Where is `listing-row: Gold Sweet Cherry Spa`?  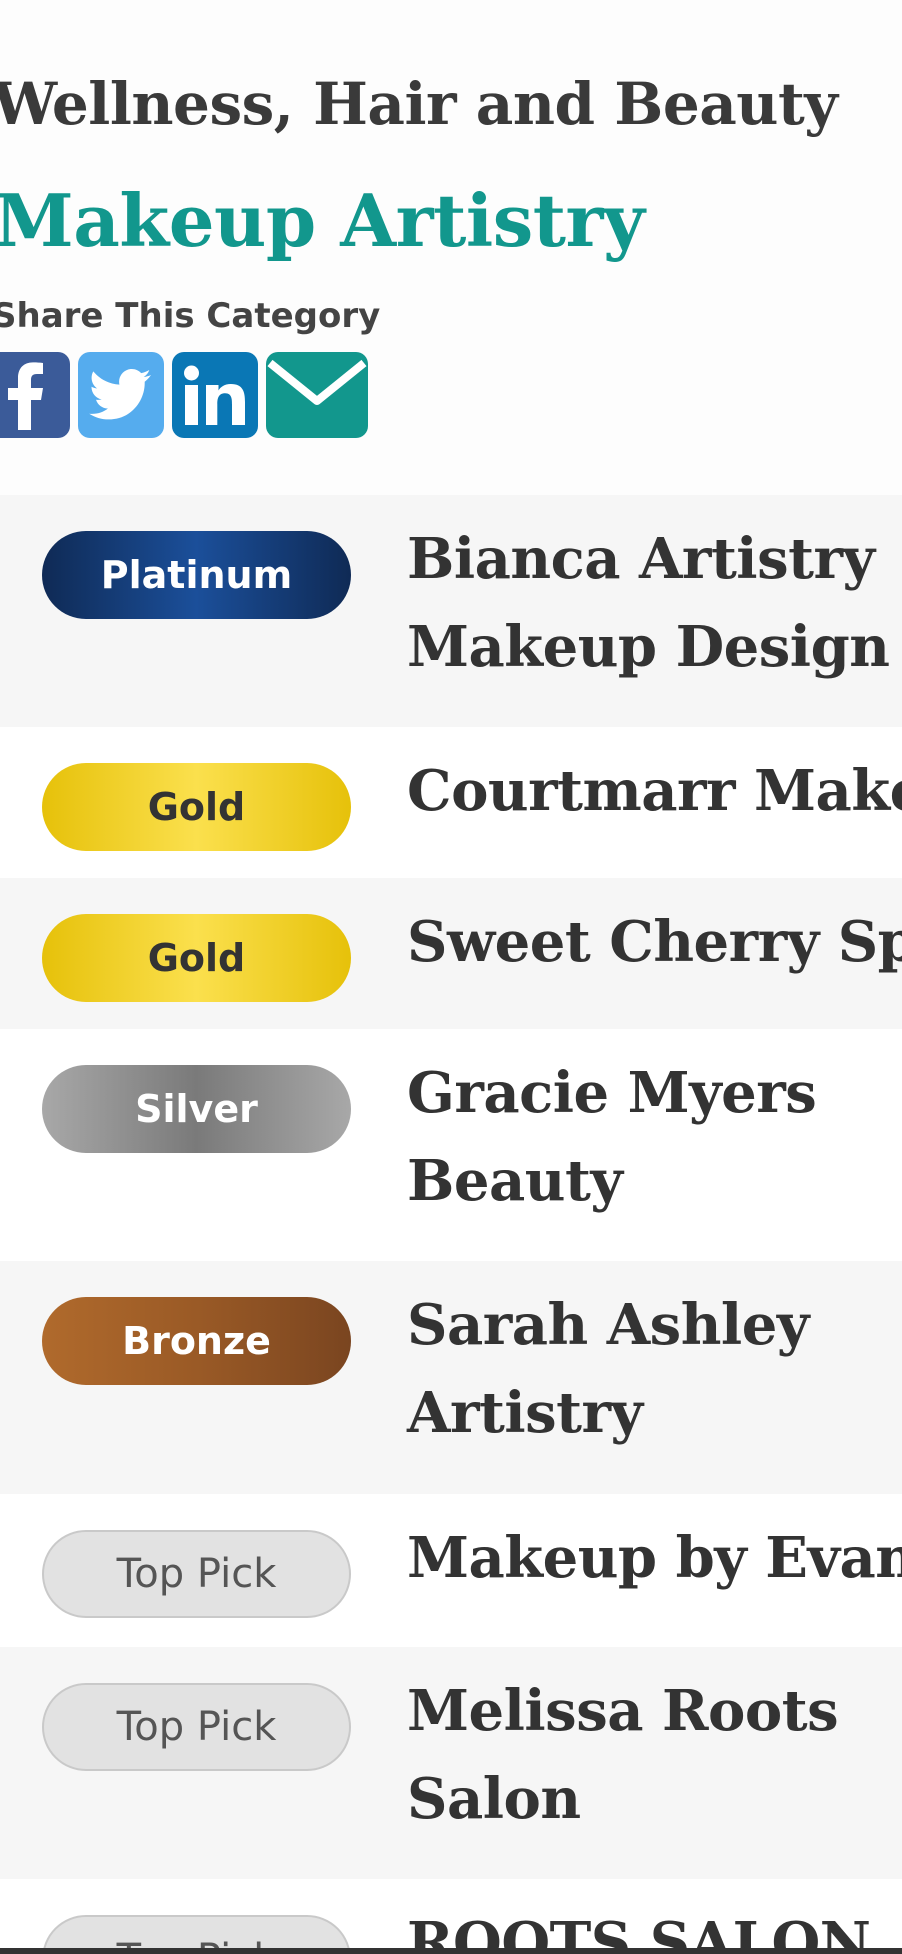
listing-row: Gold Sweet Cherry Spa is located at coordinates (451, 953).